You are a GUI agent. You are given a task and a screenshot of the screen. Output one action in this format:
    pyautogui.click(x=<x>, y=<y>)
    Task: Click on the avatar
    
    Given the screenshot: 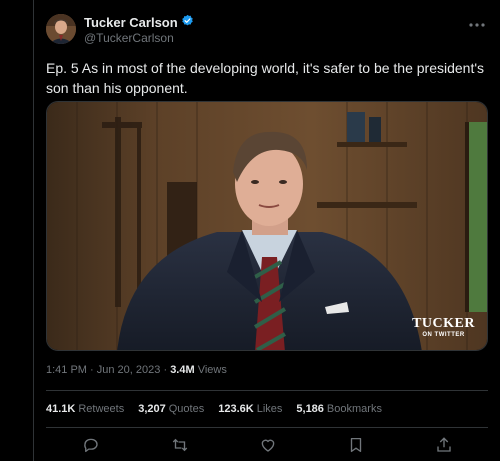 What is the action you would take?
    pyautogui.click(x=61, y=29)
    